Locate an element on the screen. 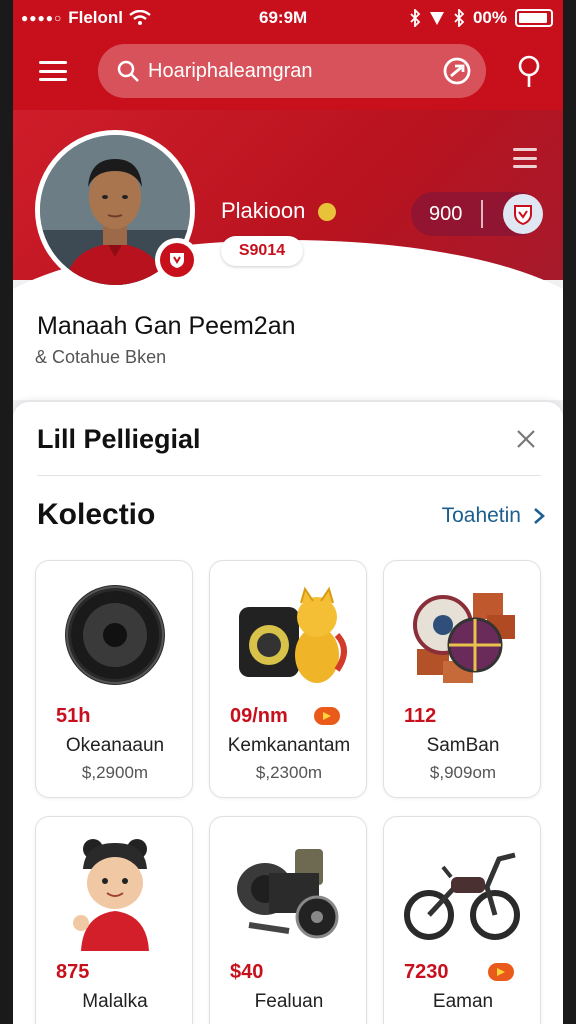 The width and height of the screenshot is (576, 1024). product-price: $40 is located at coordinates (247, 972).